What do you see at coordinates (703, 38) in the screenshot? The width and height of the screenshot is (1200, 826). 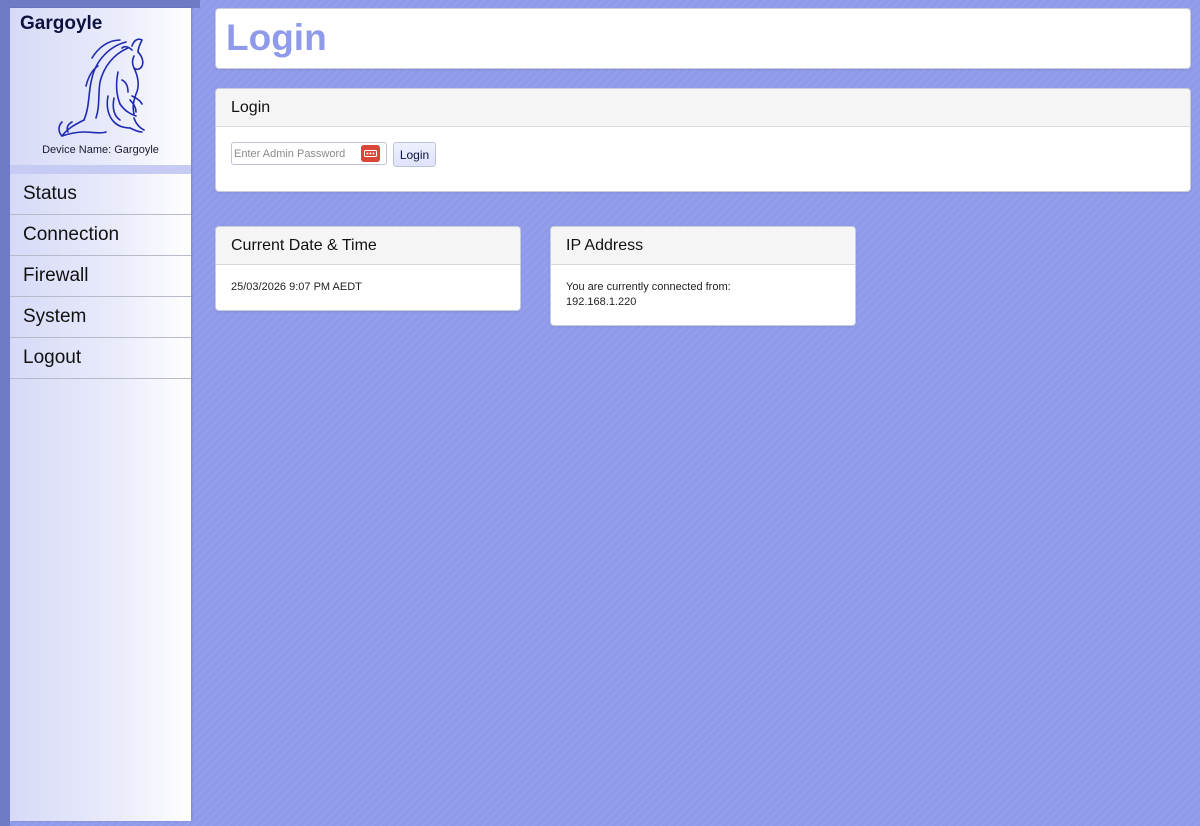 I see `page-title-panel: Login` at bounding box center [703, 38].